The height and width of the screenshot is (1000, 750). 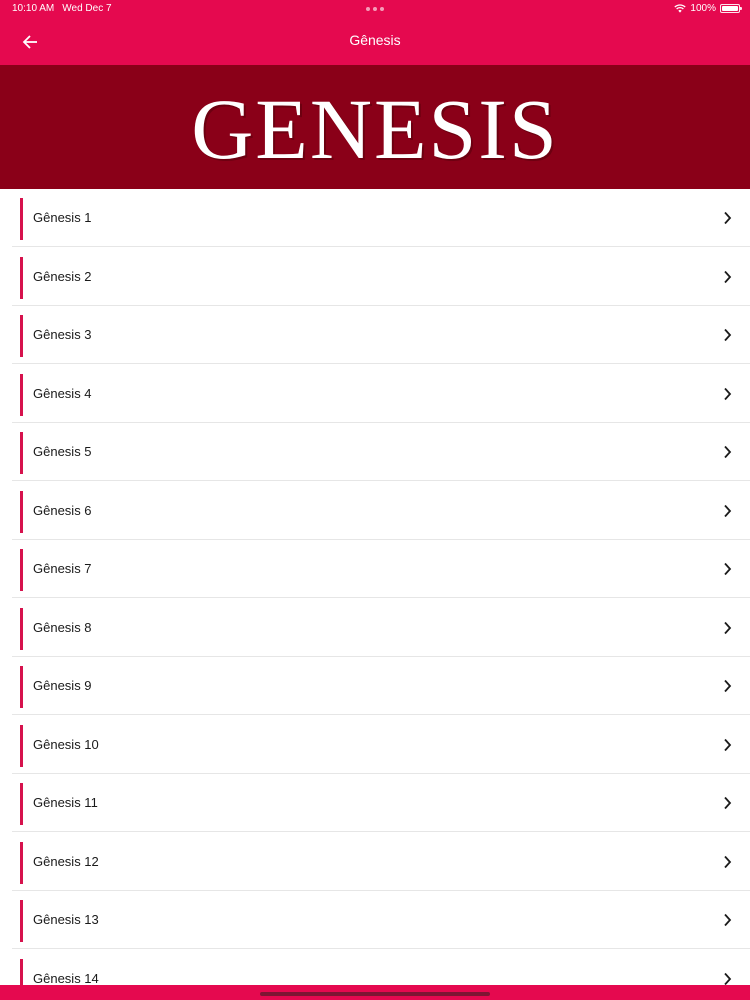 I want to click on chapter-list-item: Gênesis 14, so click(x=381, y=968).